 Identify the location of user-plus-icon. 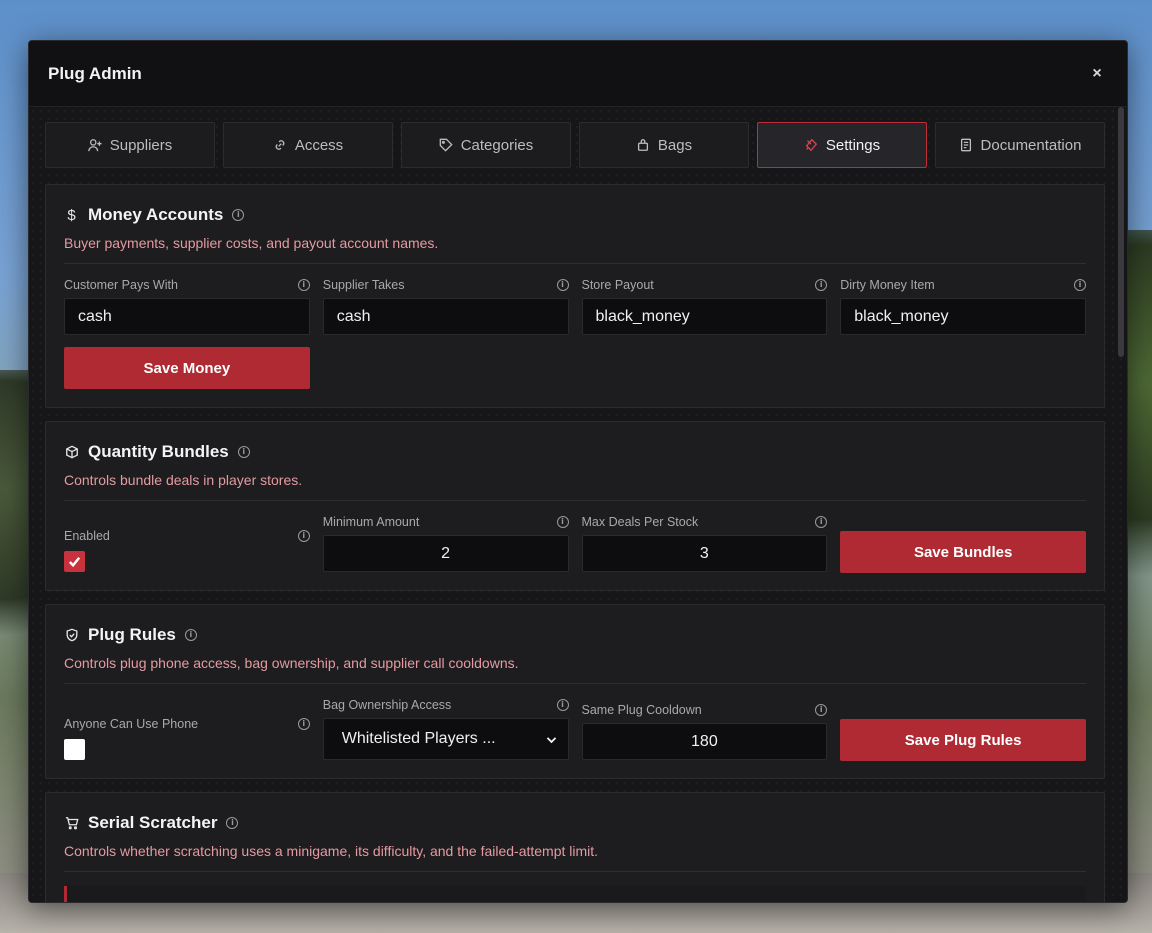
(94, 145).